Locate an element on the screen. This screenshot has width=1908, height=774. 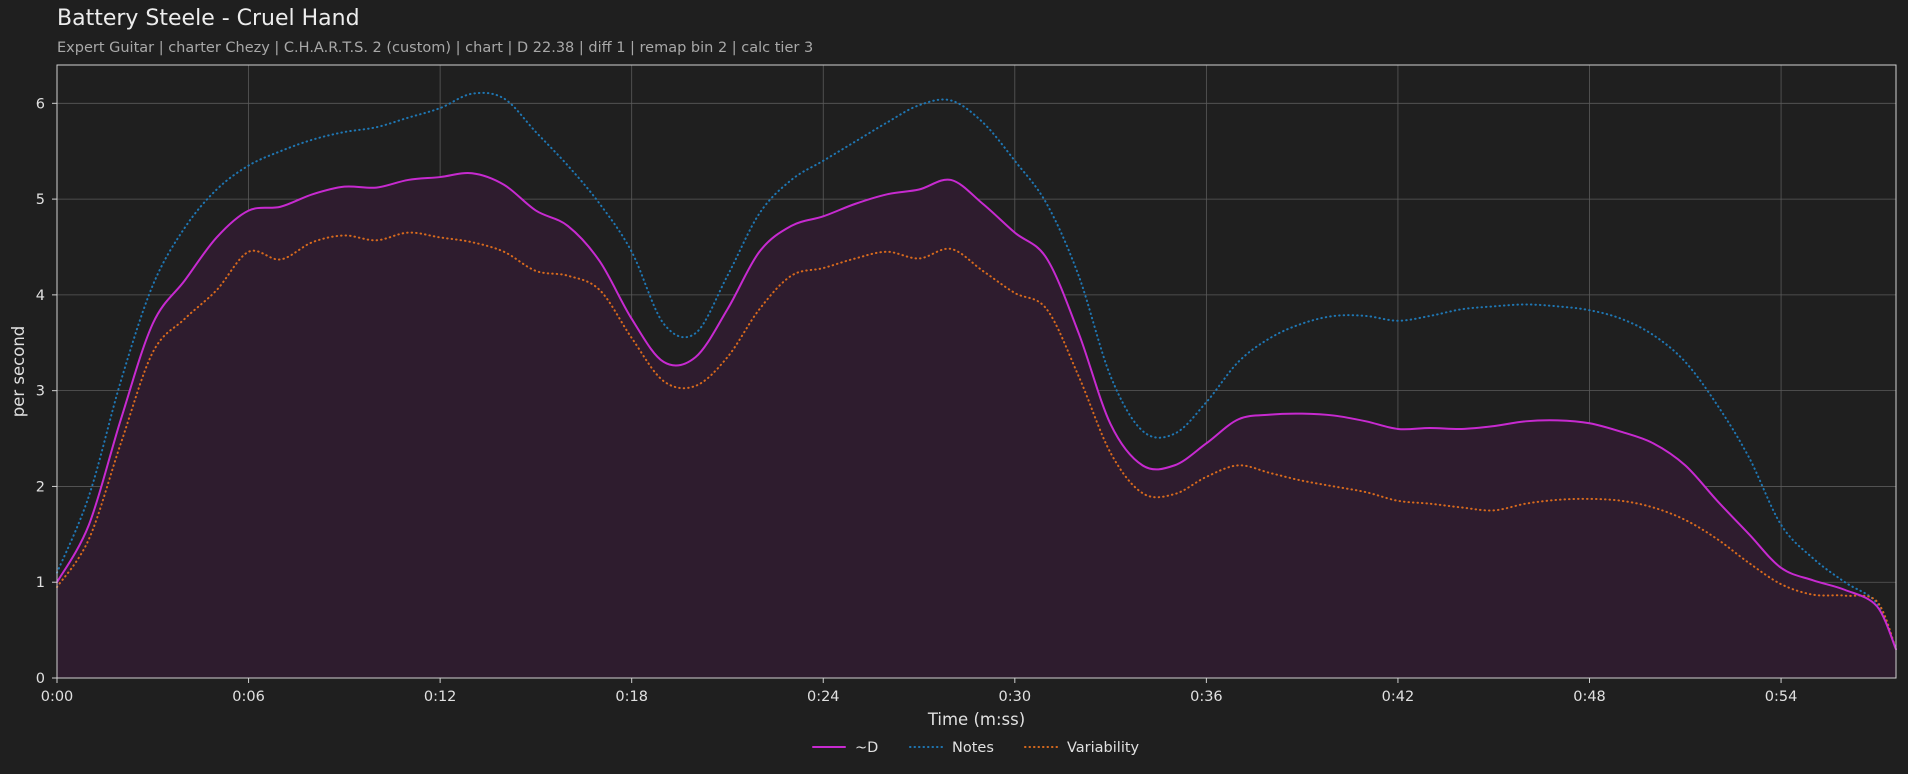
x-tick-label: 0:18 is located at coordinates (631, 697).